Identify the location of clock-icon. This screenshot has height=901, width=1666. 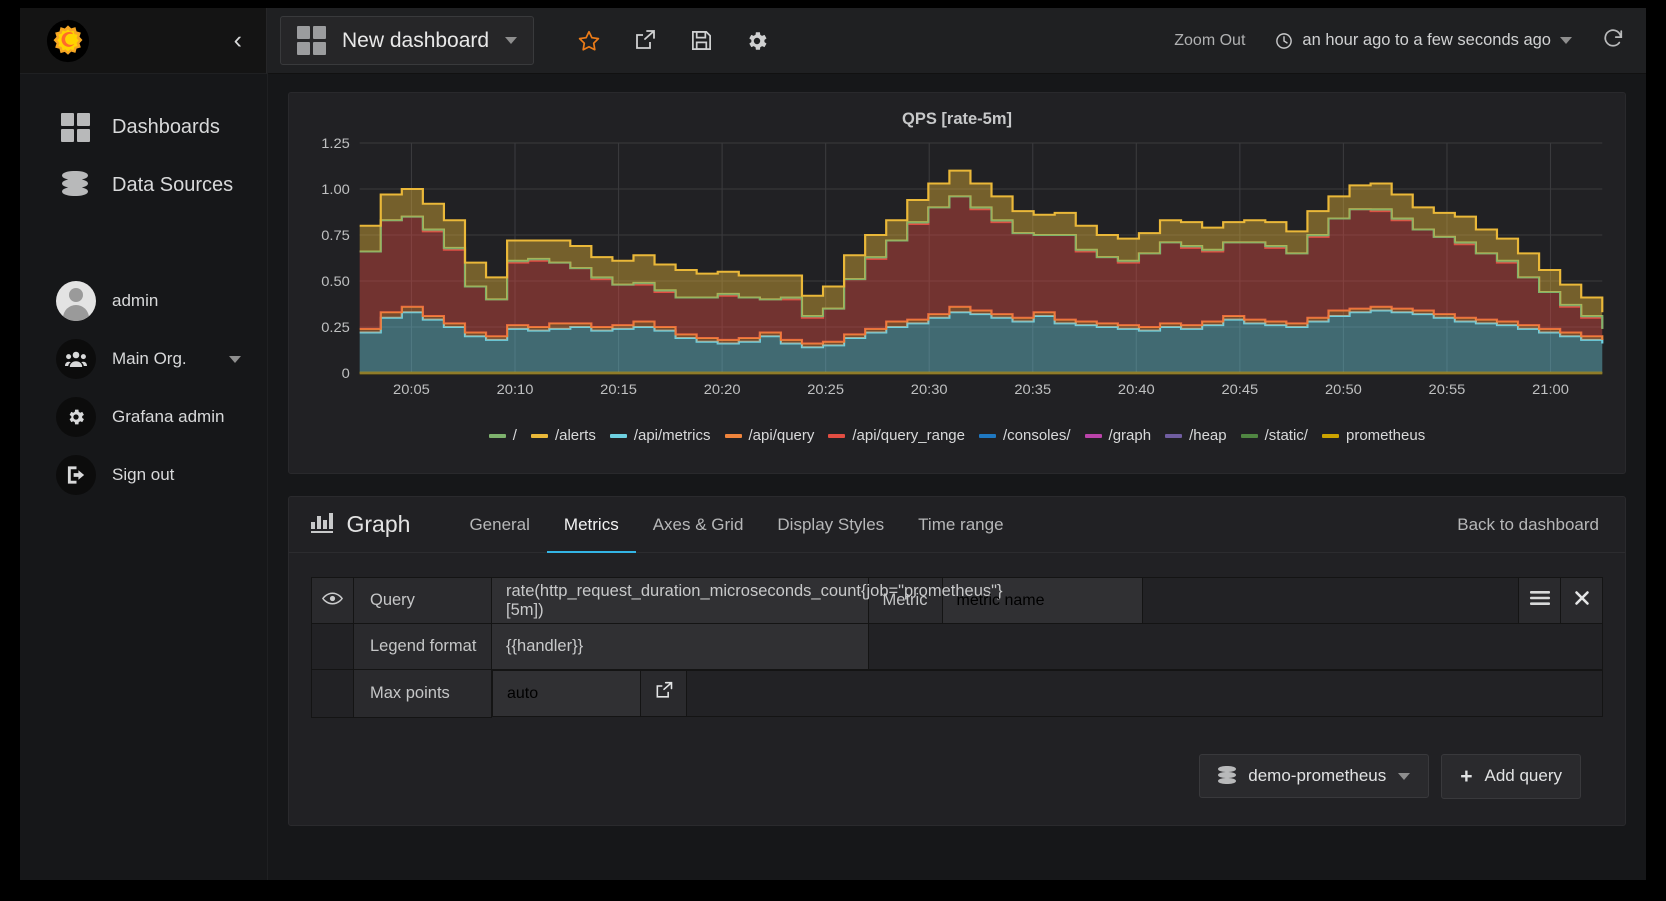
(1284, 40).